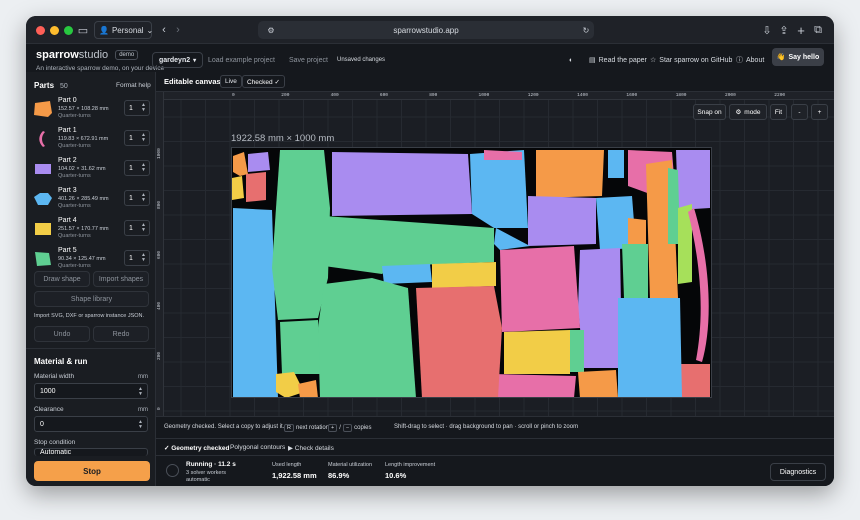  Describe the element at coordinates (311, 448) in the screenshot. I see `tab-check-details: ▶ Check details` at that location.